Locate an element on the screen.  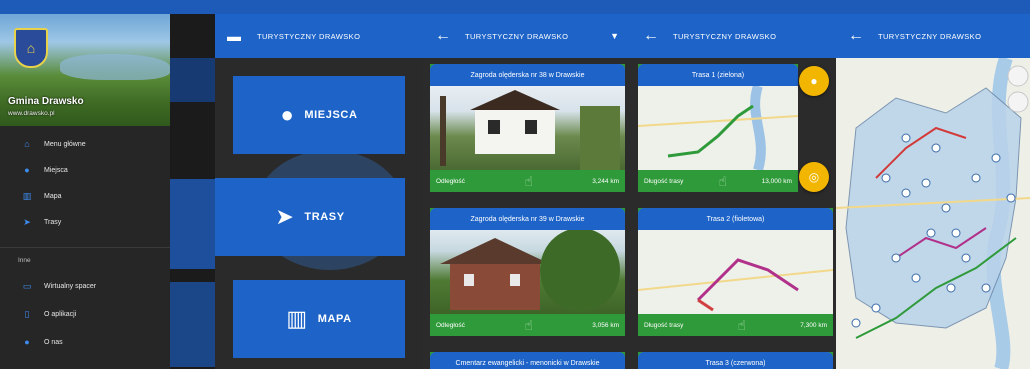
drawer-item-label: O aplikacji is located at coordinates (60, 314).